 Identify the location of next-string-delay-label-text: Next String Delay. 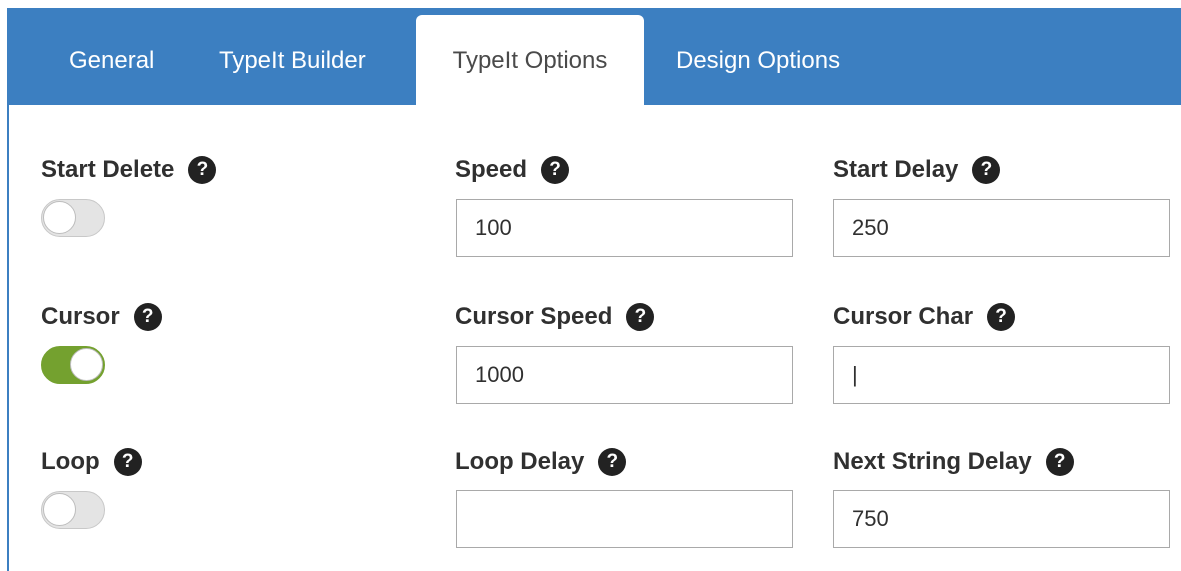
(932, 461).